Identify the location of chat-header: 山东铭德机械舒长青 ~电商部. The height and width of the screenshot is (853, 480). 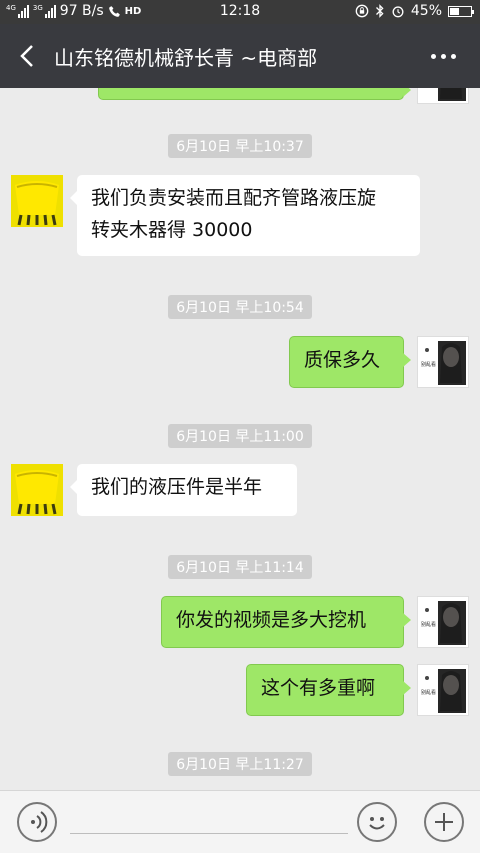
(240, 56).